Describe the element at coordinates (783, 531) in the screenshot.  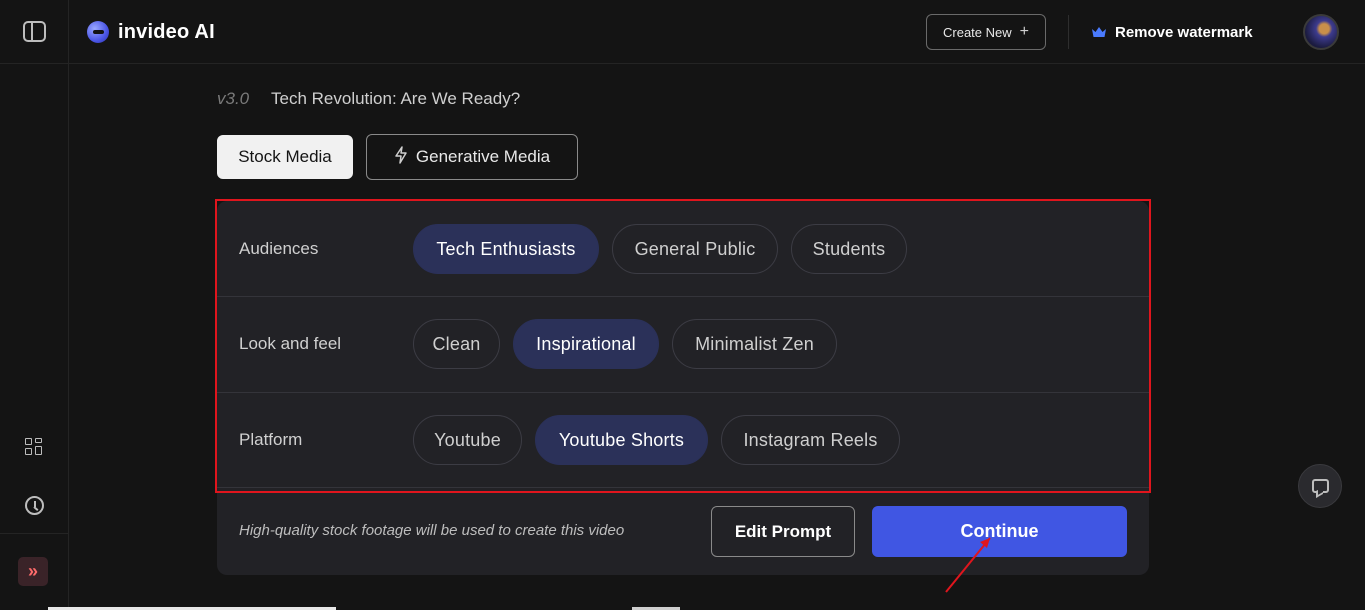
I see `edit-prompt-button: Edit Prompt` at that location.